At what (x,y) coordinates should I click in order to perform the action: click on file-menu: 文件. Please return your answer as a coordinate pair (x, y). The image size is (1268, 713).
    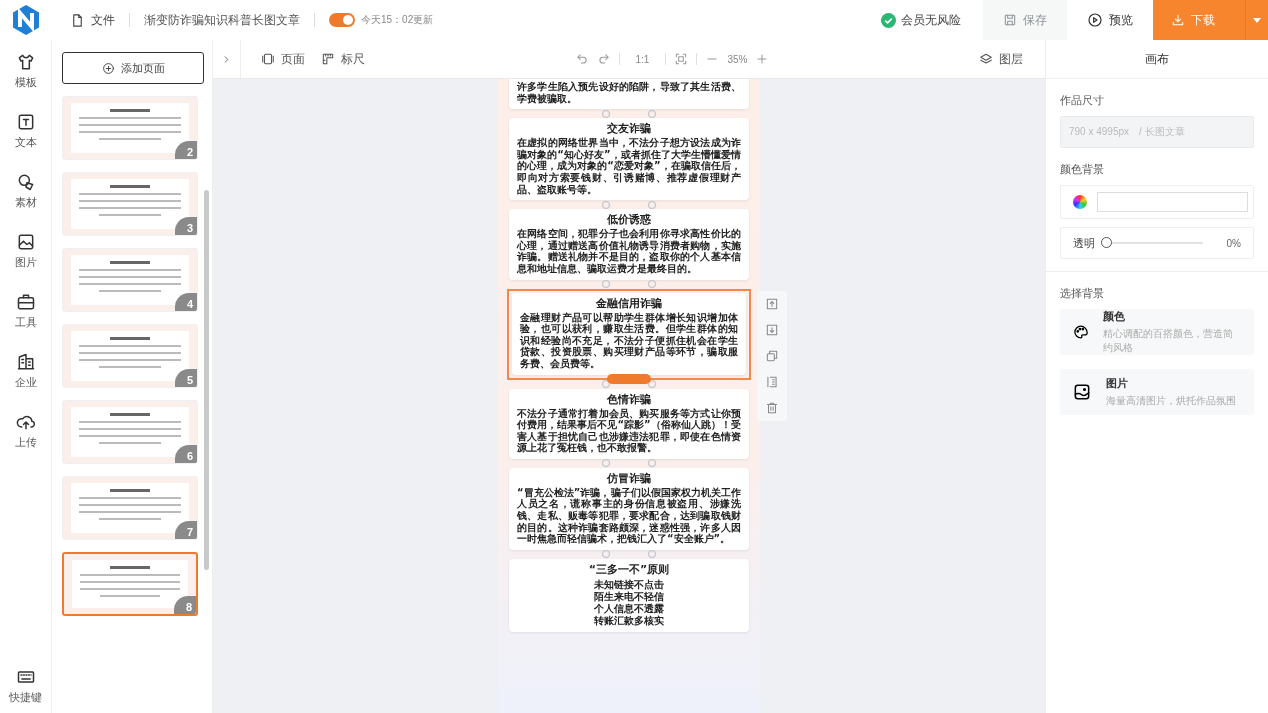
    Looking at the image, I should click on (92, 20).